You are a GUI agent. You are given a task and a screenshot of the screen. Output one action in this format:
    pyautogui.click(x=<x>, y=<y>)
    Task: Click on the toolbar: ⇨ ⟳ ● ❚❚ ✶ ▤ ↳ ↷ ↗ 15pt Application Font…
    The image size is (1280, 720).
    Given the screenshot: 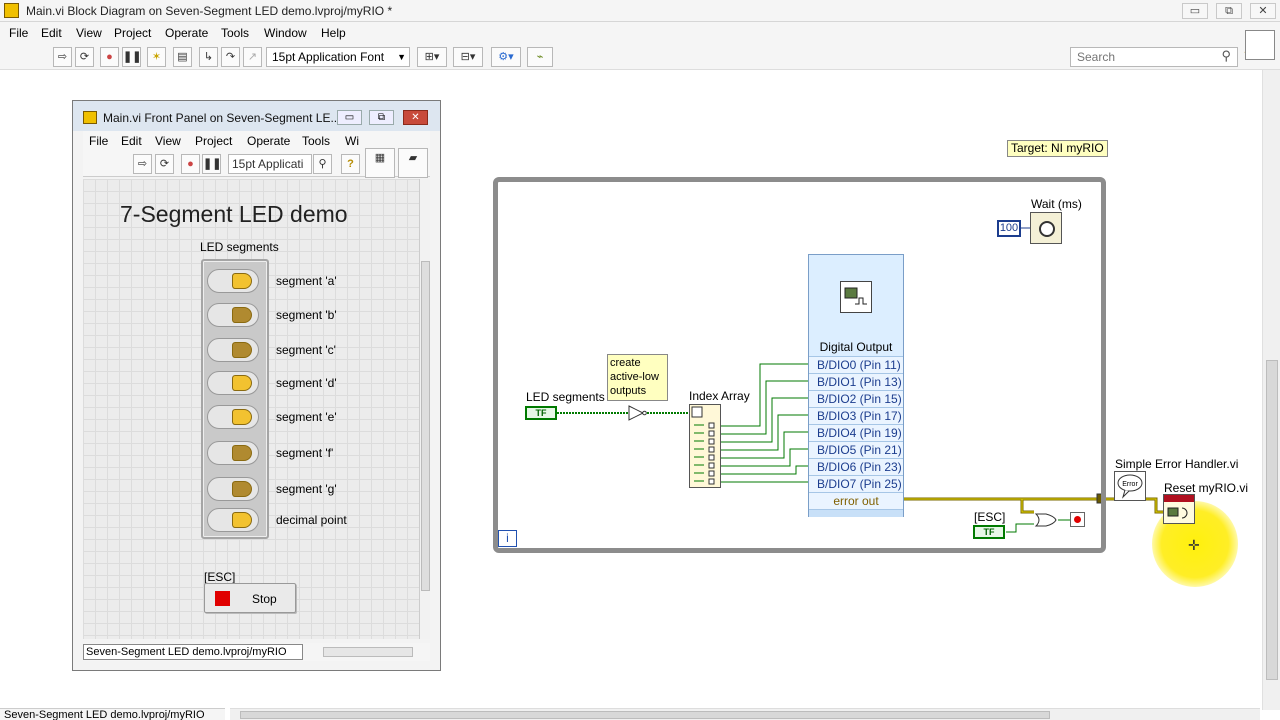 What is the action you would take?
    pyautogui.click(x=640, y=57)
    